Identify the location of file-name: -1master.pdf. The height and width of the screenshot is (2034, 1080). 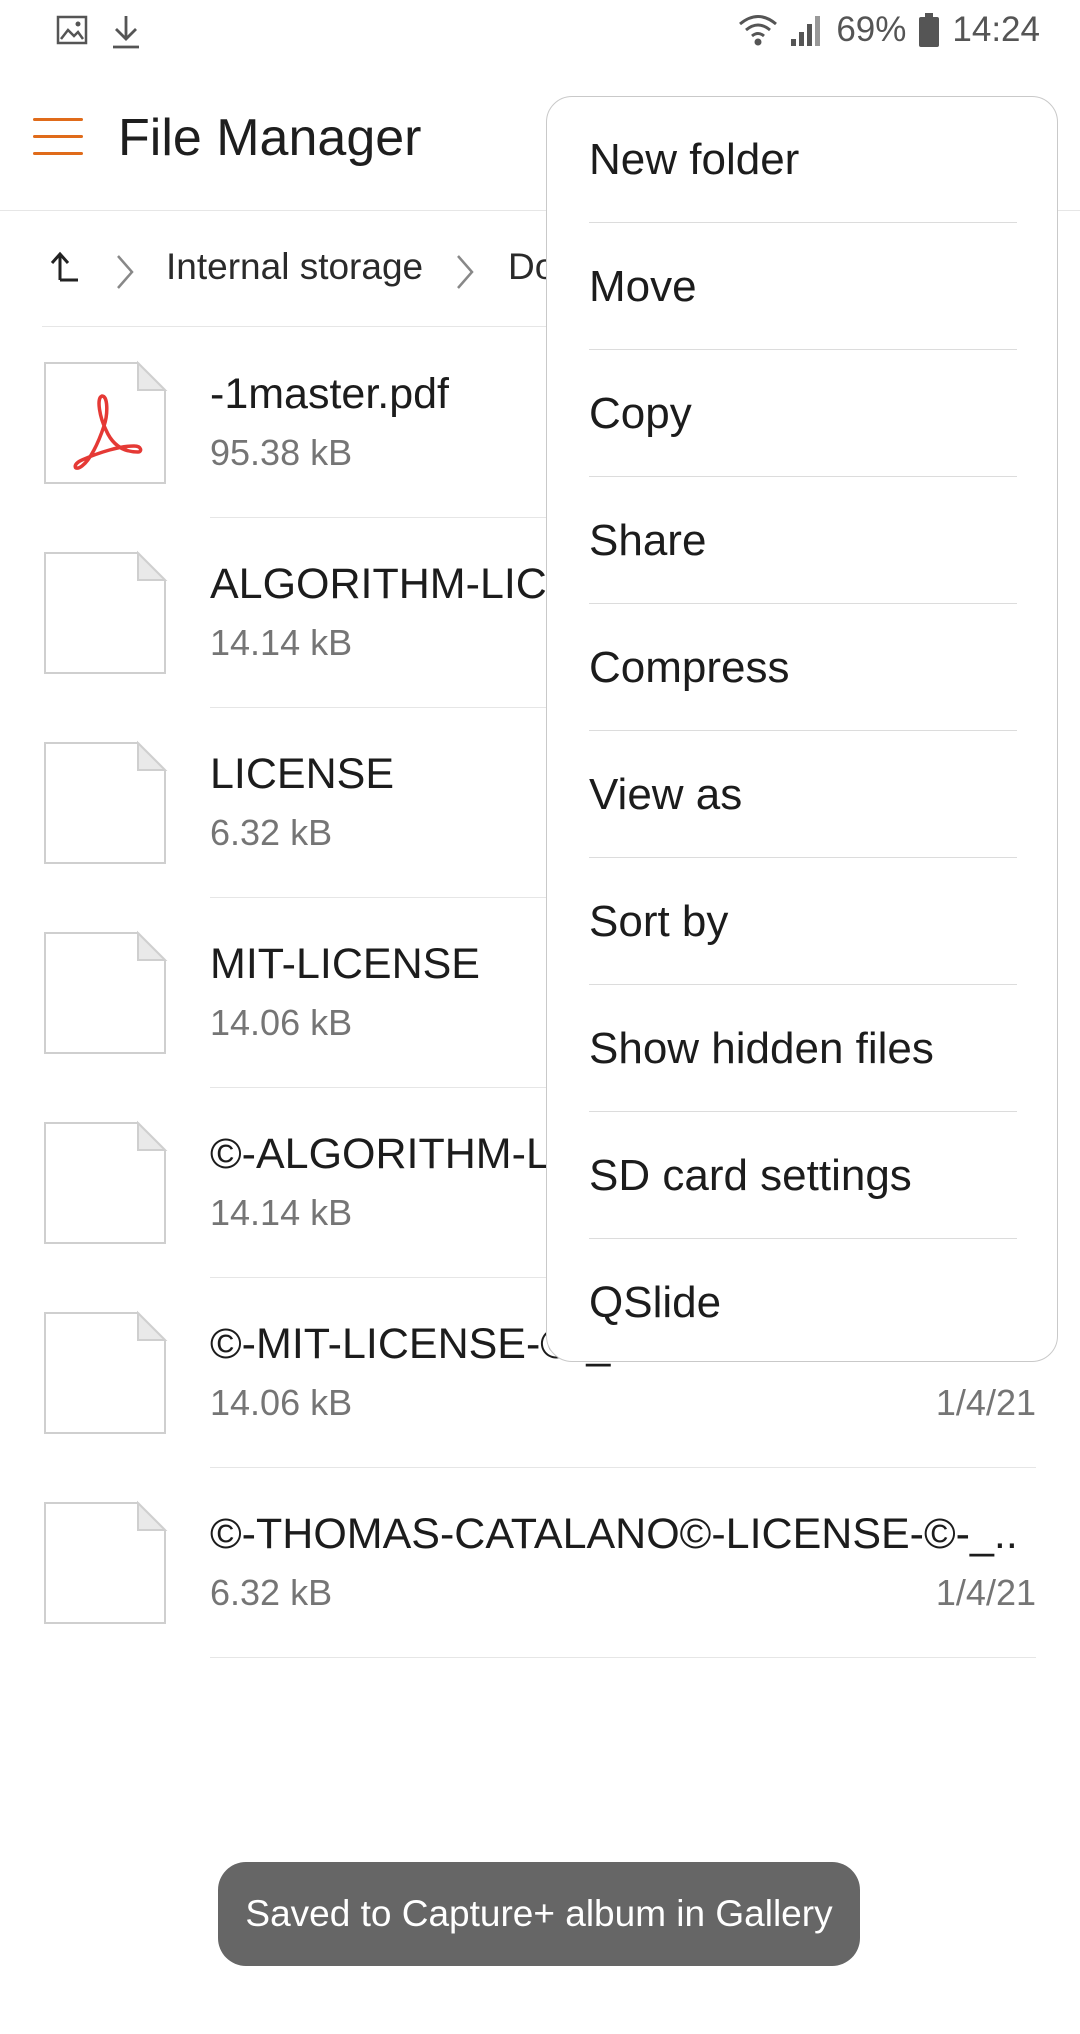
(329, 394).